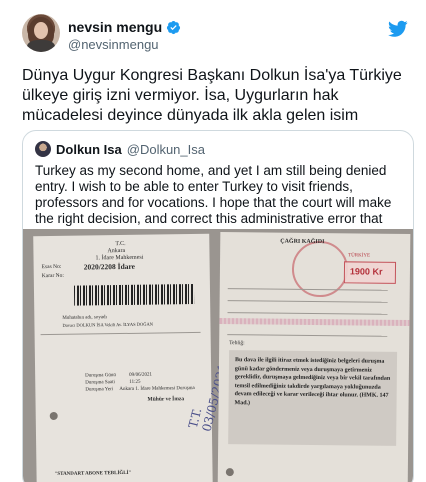 The image size is (426, 482). What do you see at coordinates (237, 343) in the screenshot?
I see `doc-notice-label: Tebliğ:` at bounding box center [237, 343].